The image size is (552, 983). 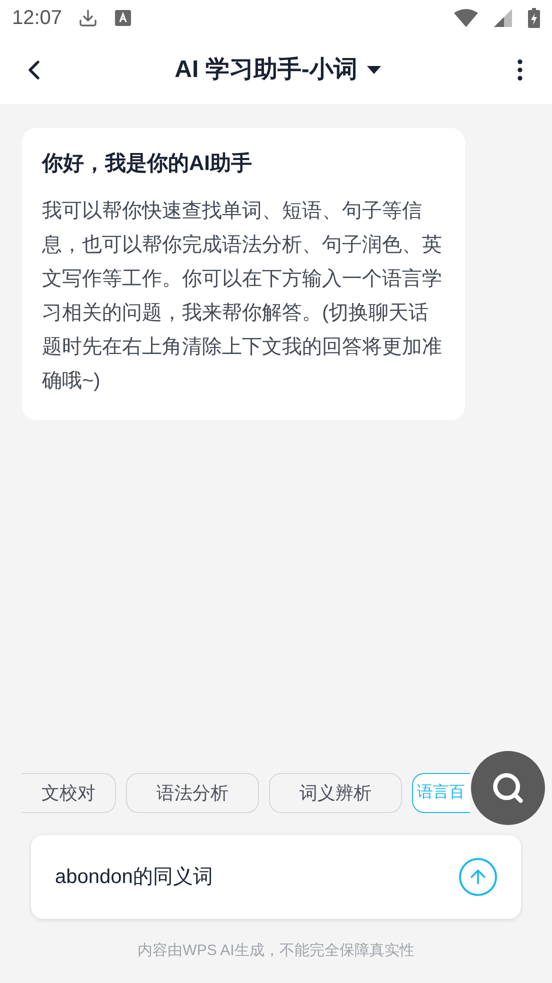 I want to click on message-input: abondon的同义词, so click(x=276, y=877).